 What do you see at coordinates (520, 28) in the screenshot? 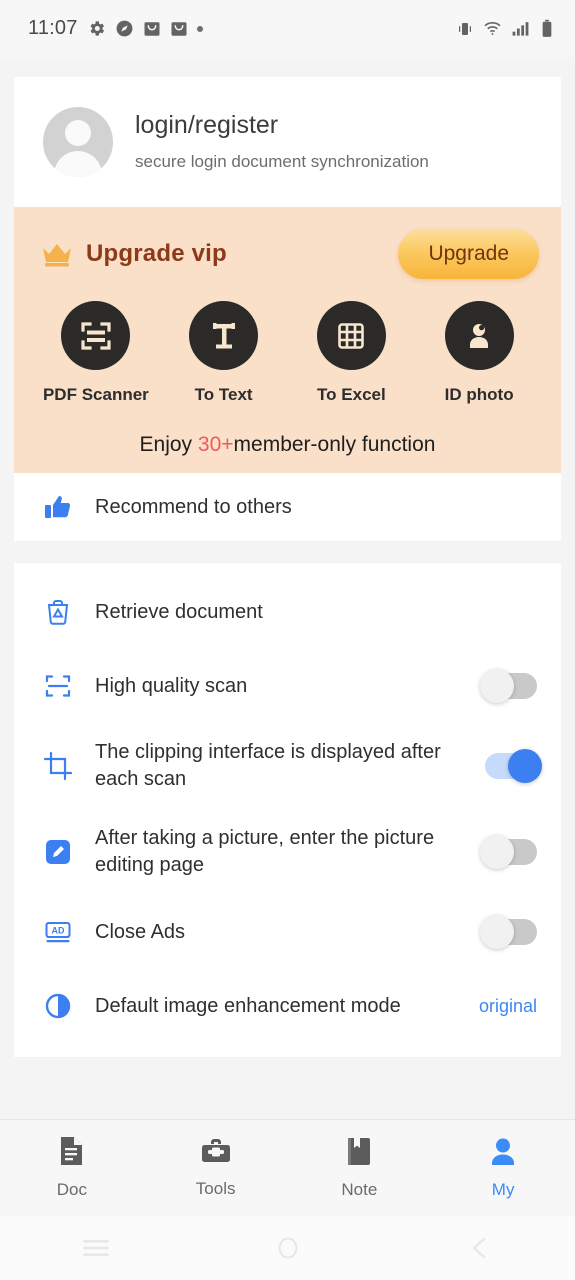
I see `signal-icon` at bounding box center [520, 28].